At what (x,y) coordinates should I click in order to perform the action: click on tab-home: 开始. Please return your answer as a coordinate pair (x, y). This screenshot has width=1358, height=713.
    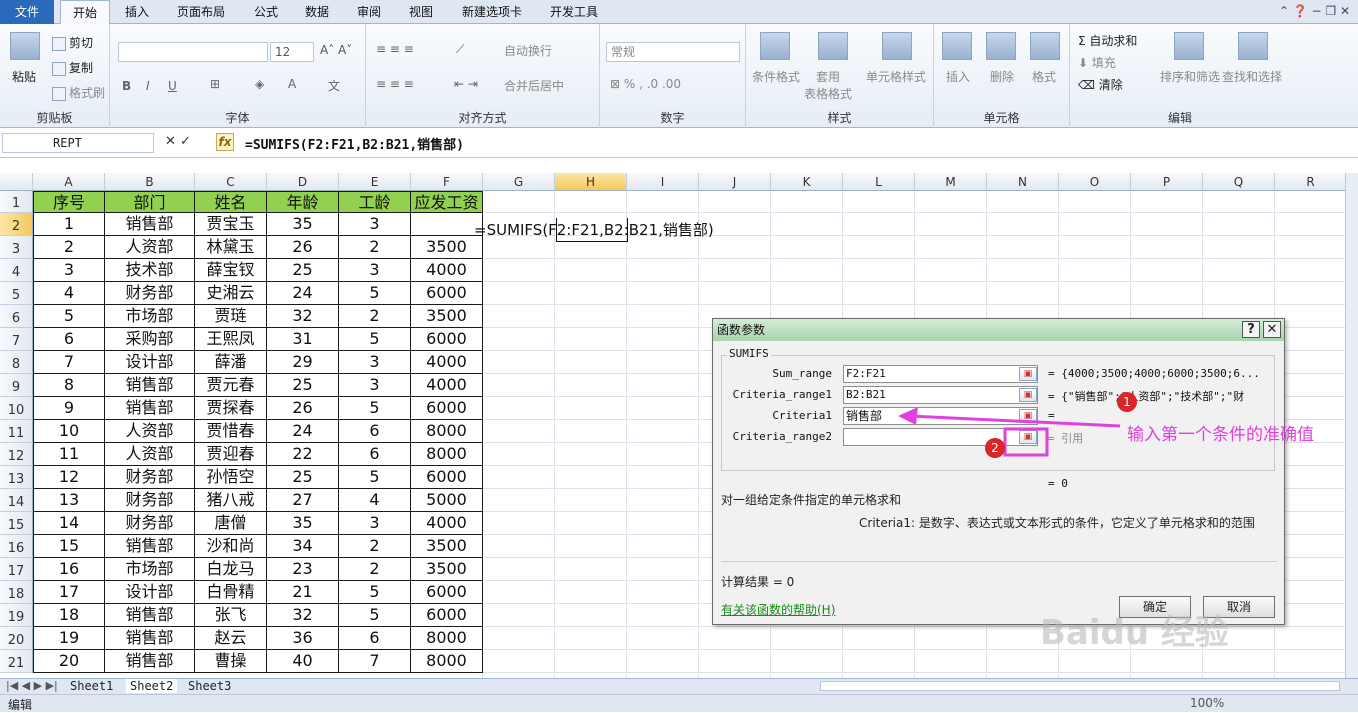
    Looking at the image, I should click on (85, 12).